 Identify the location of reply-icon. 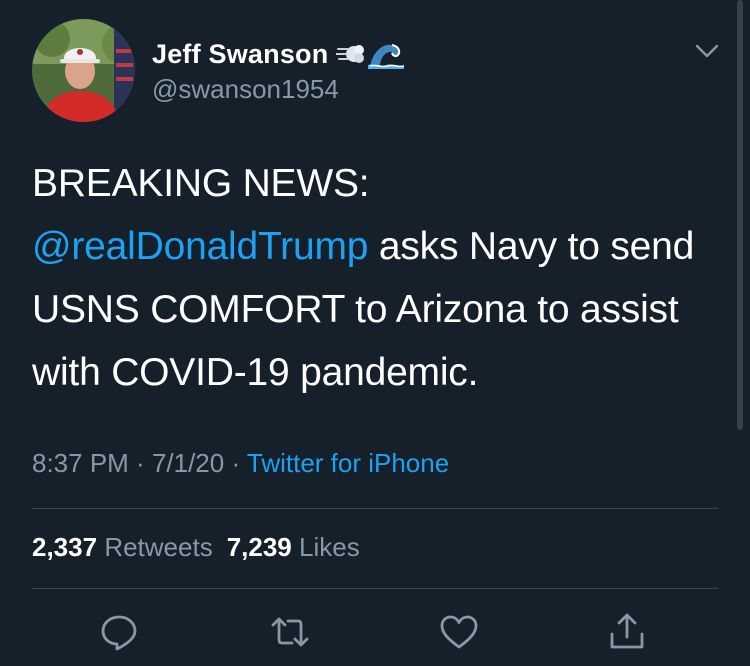
(119, 632).